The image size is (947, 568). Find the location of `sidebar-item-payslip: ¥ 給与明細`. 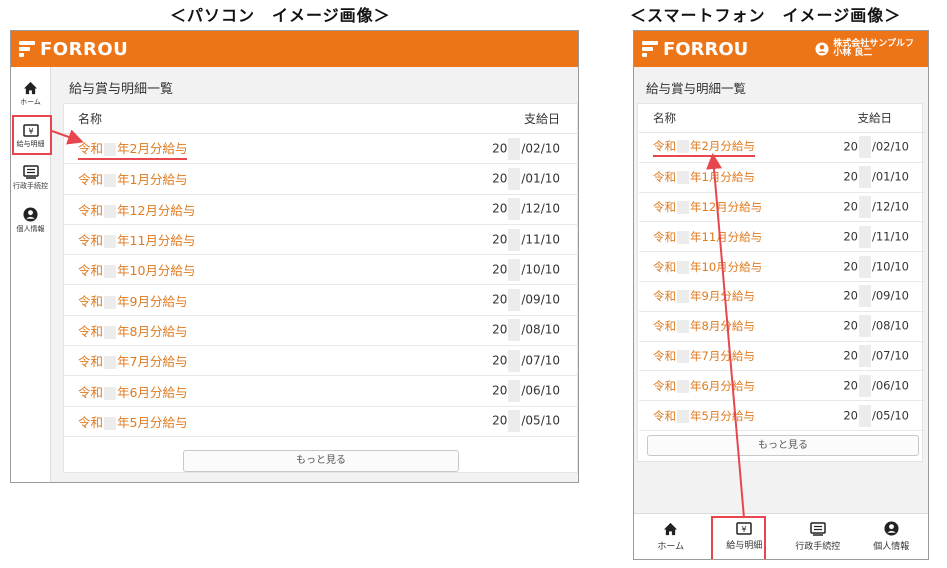

sidebar-item-payslip: ¥ 給与明細 is located at coordinates (31, 136).